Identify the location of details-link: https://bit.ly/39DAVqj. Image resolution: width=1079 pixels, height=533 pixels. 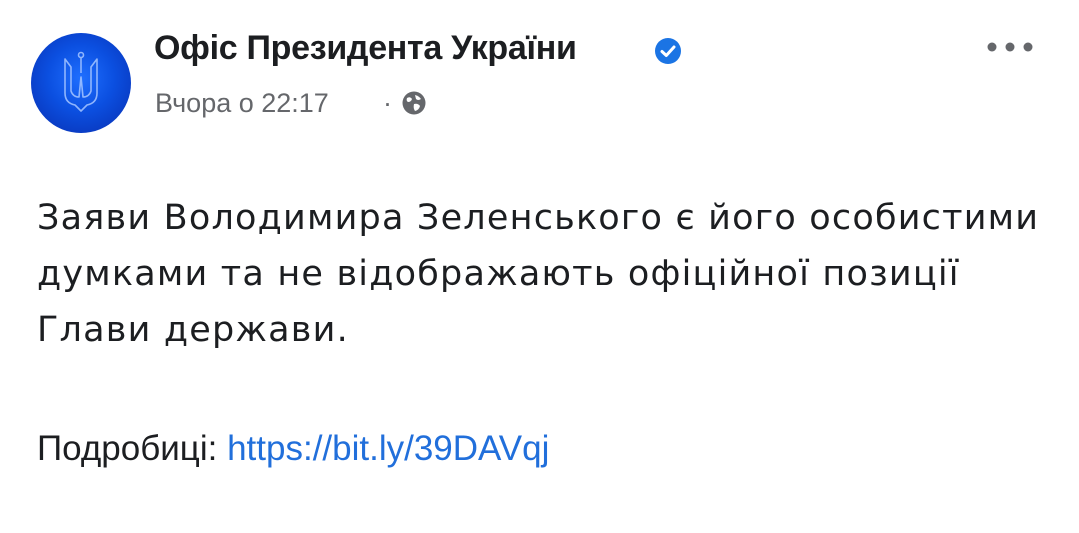
(388, 448).